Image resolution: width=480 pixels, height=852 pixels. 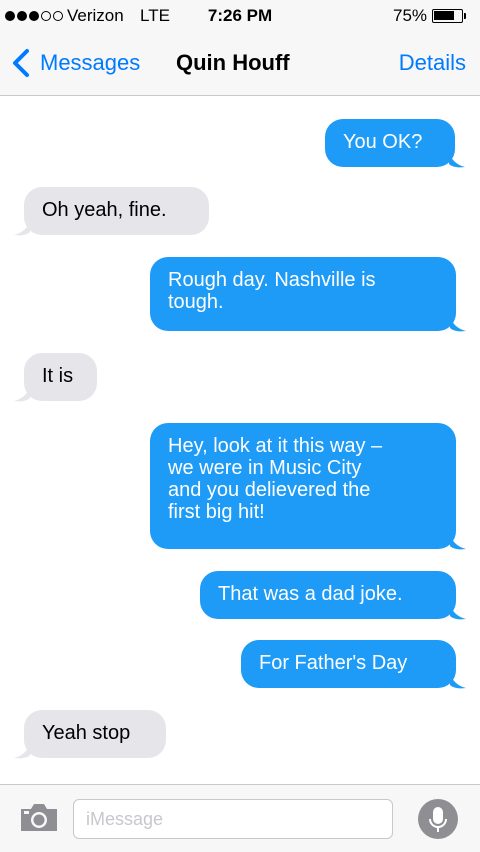 I want to click on conversation-title: Quin Houff, so click(x=233, y=62).